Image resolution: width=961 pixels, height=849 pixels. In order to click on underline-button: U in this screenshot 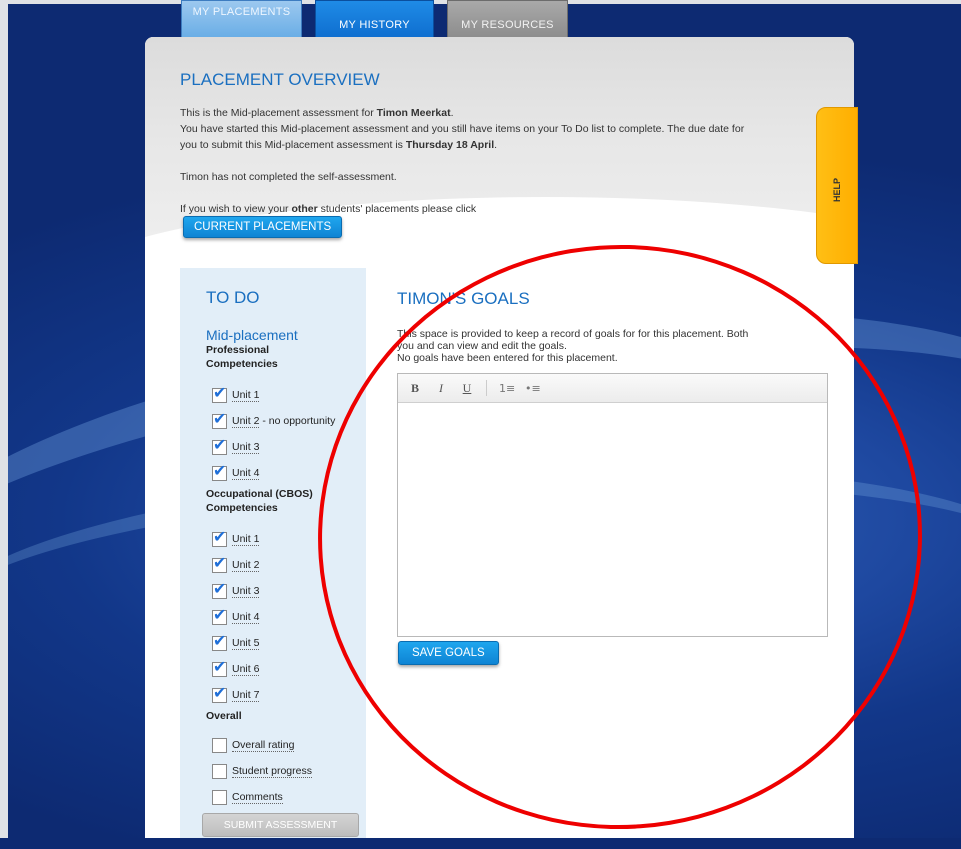, I will do `click(467, 388)`.